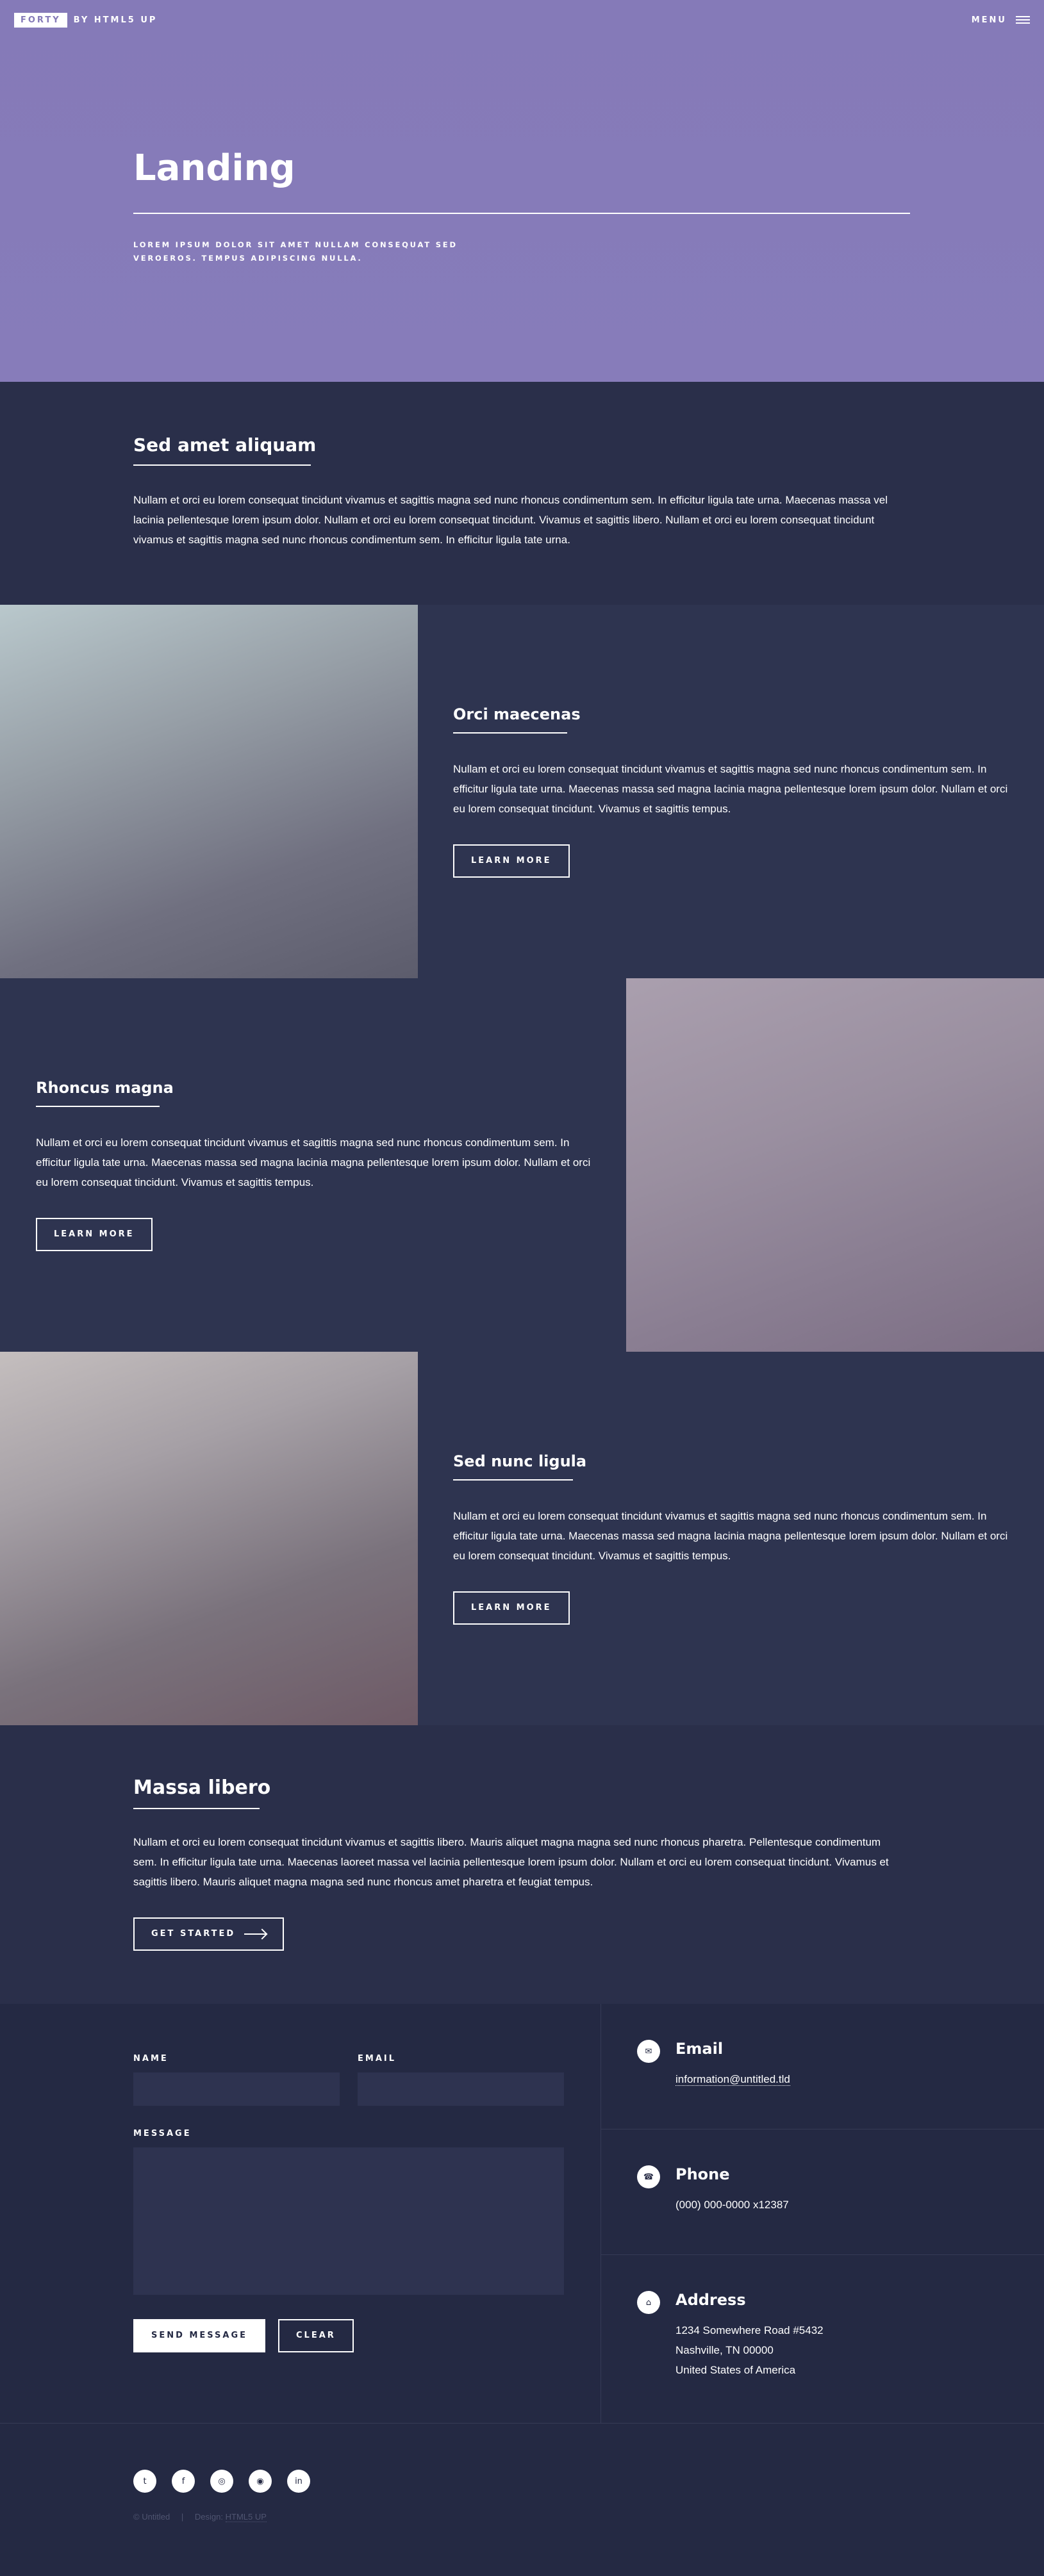 This screenshot has width=1044, height=2576. I want to click on phone-value: (000) 000-0000 x12387, so click(732, 2205).